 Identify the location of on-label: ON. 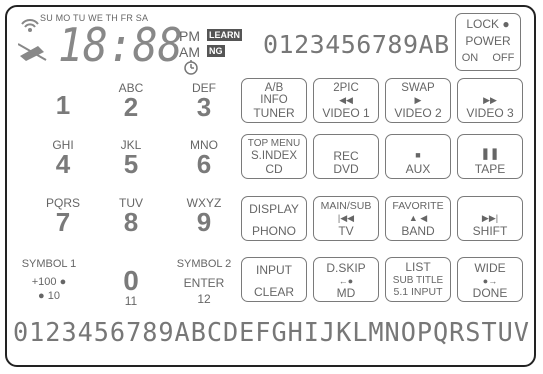
(470, 58).